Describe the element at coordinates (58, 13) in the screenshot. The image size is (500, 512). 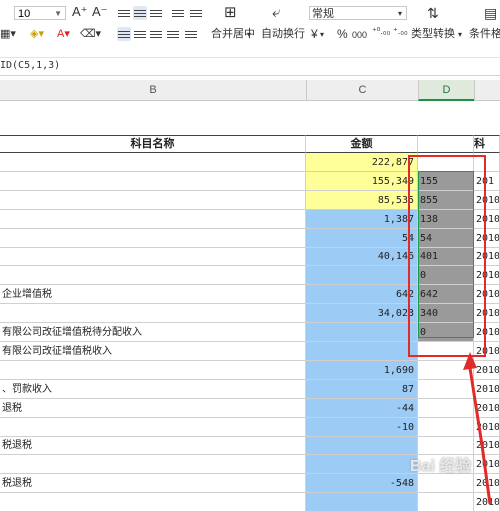
I see `chevron-down-icon: ▼` at that location.